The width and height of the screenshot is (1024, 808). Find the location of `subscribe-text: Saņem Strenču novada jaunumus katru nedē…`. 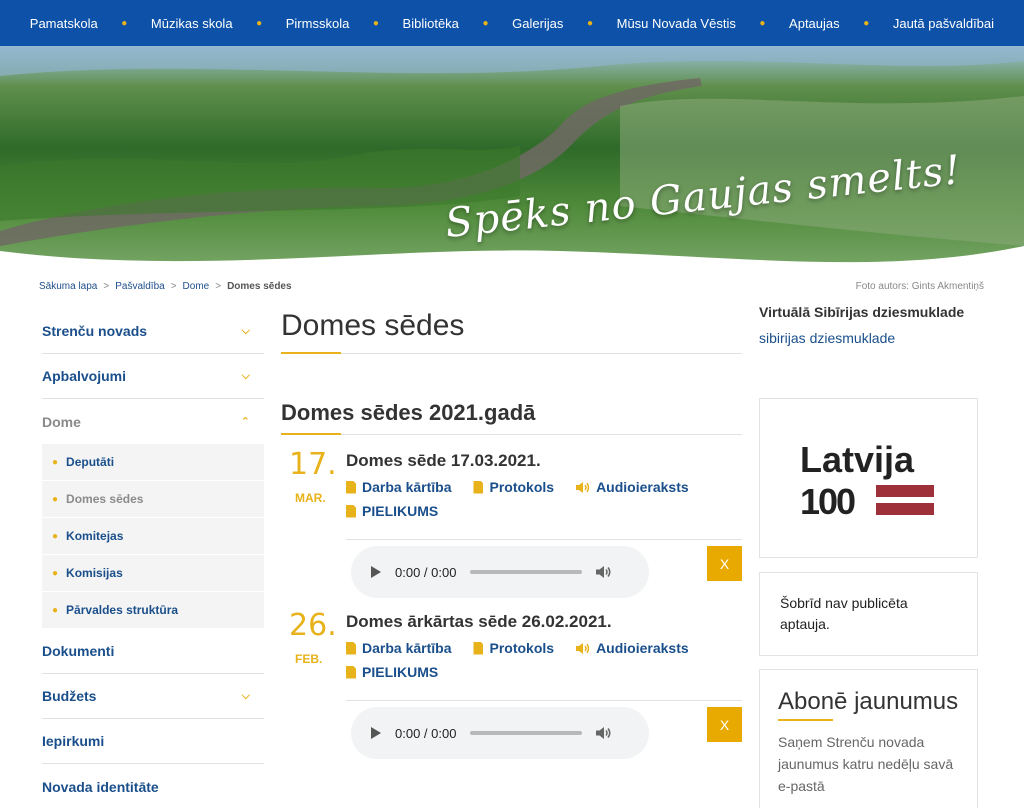

subscribe-text: Saņem Strenču novada jaunumus katru nedē… is located at coordinates (866, 764).